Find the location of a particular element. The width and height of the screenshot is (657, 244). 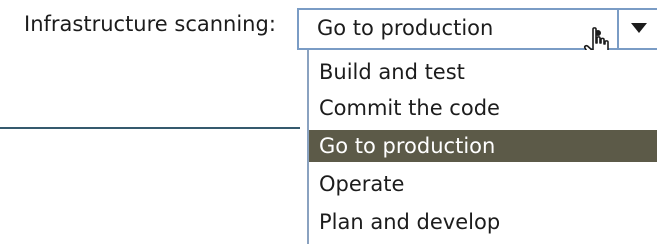

dropdown-option-plan-and-develop: Plan and develop is located at coordinates (483, 222).